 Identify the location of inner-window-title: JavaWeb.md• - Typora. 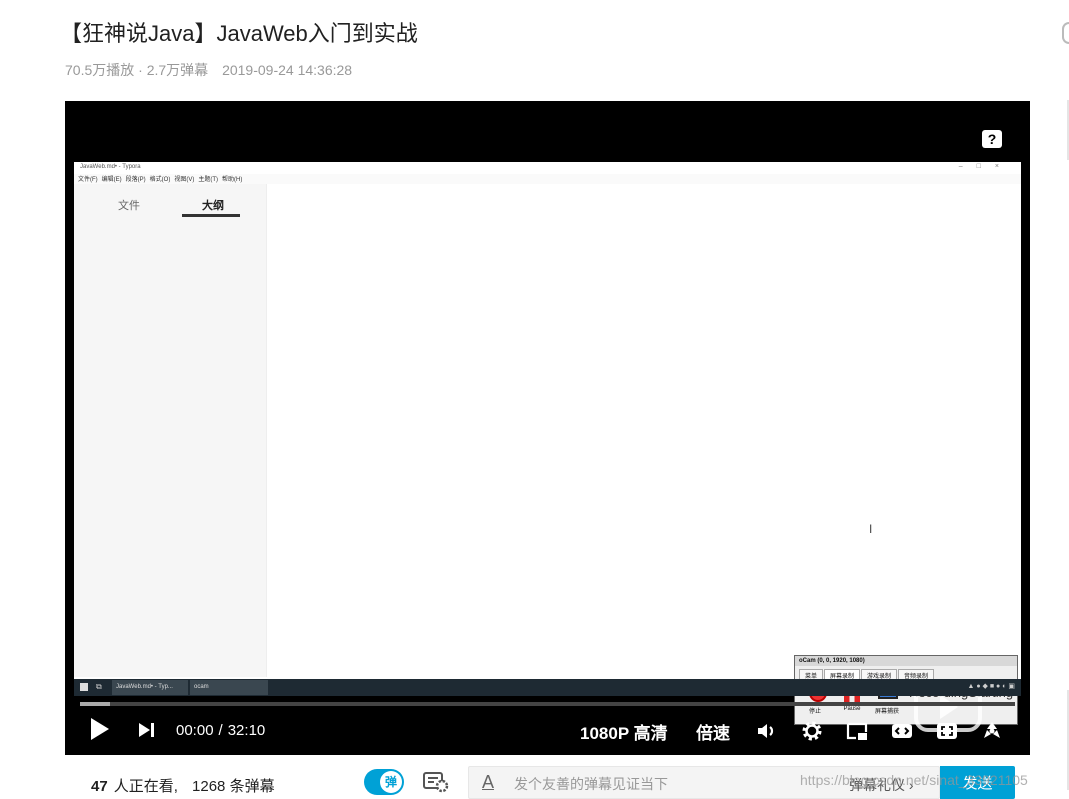
(110, 167).